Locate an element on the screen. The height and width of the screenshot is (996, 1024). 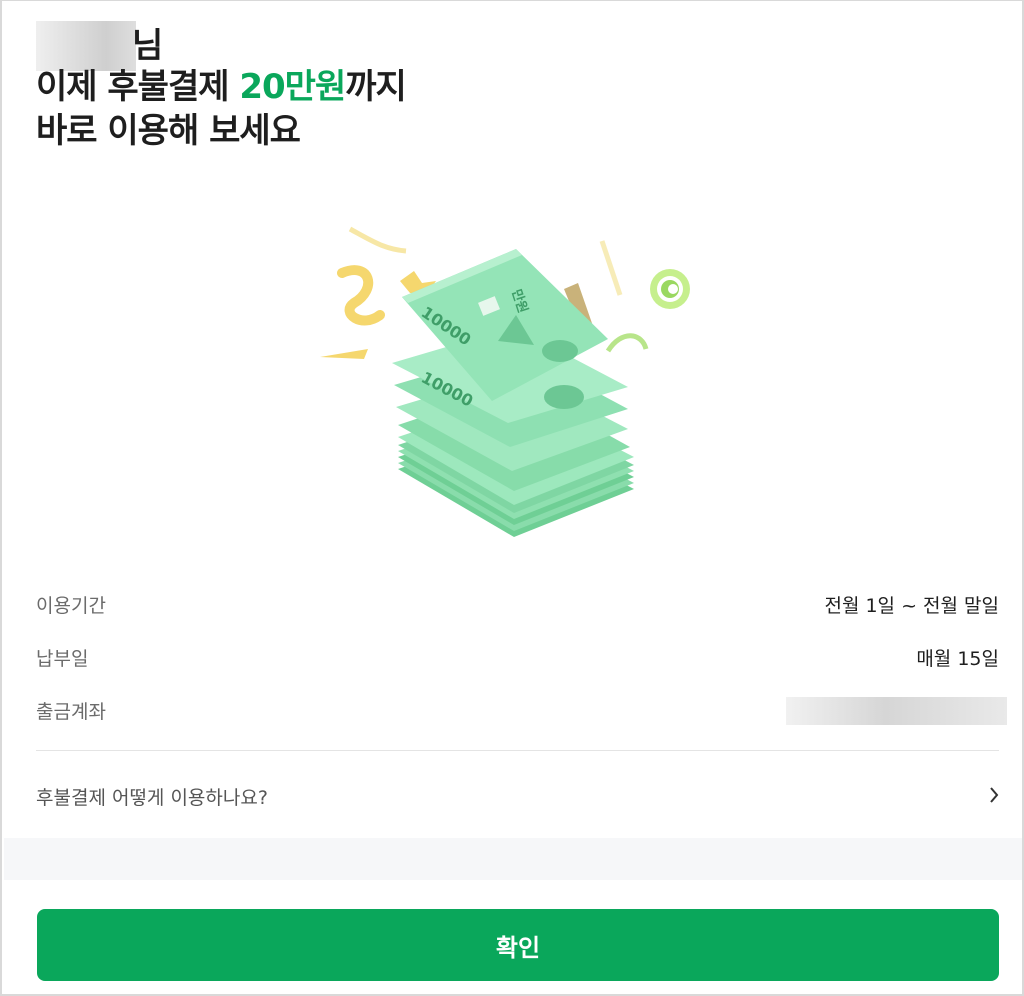
period-label: 이용기간 is located at coordinates (71, 606).